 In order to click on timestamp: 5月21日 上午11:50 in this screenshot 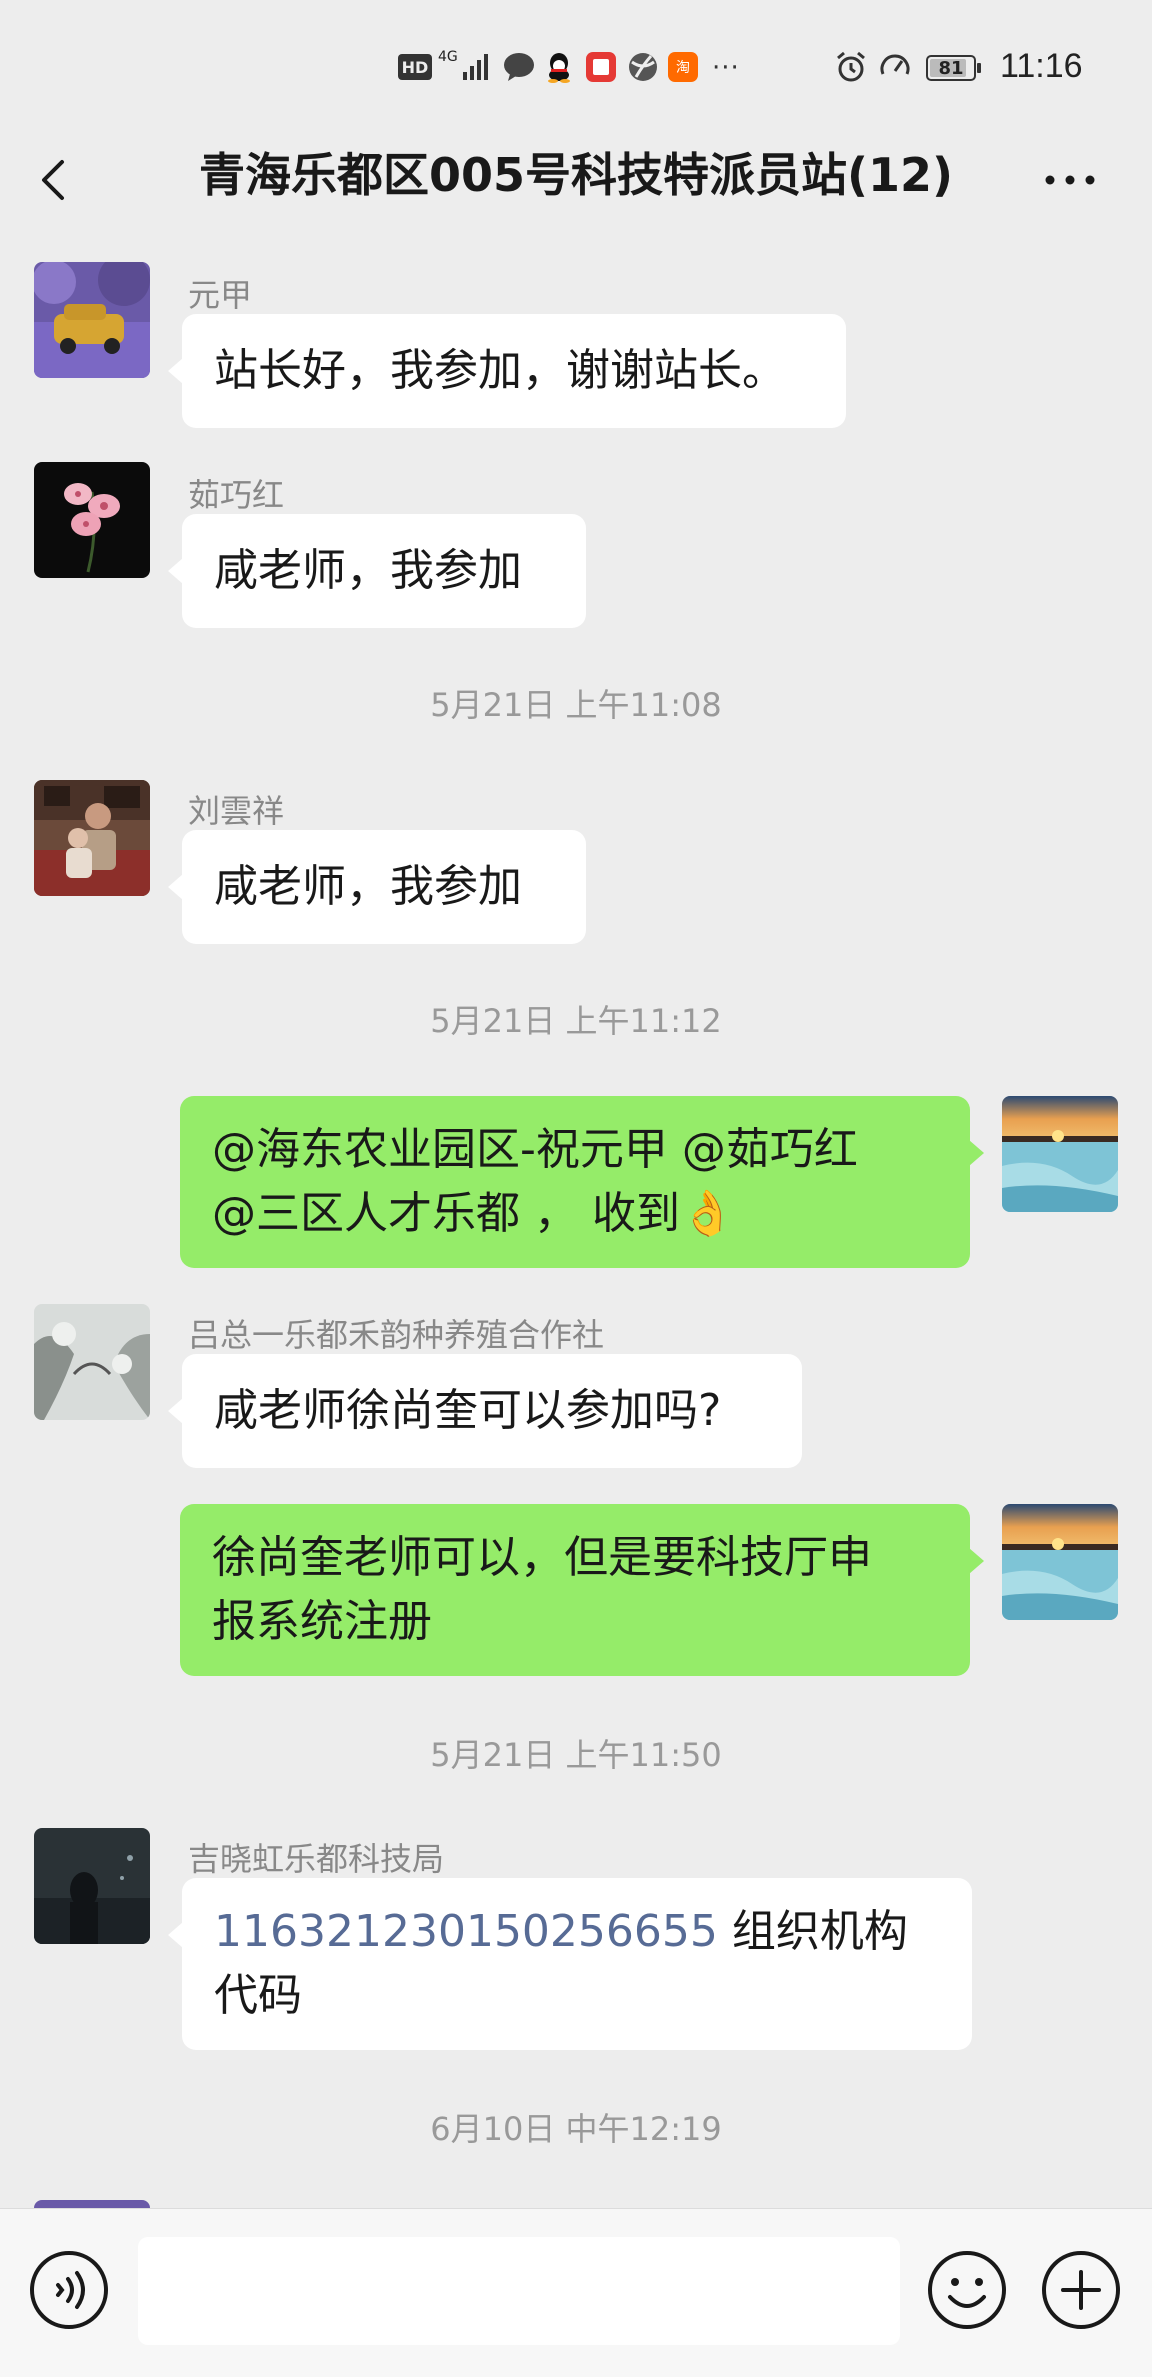, I will do `click(576, 1755)`.